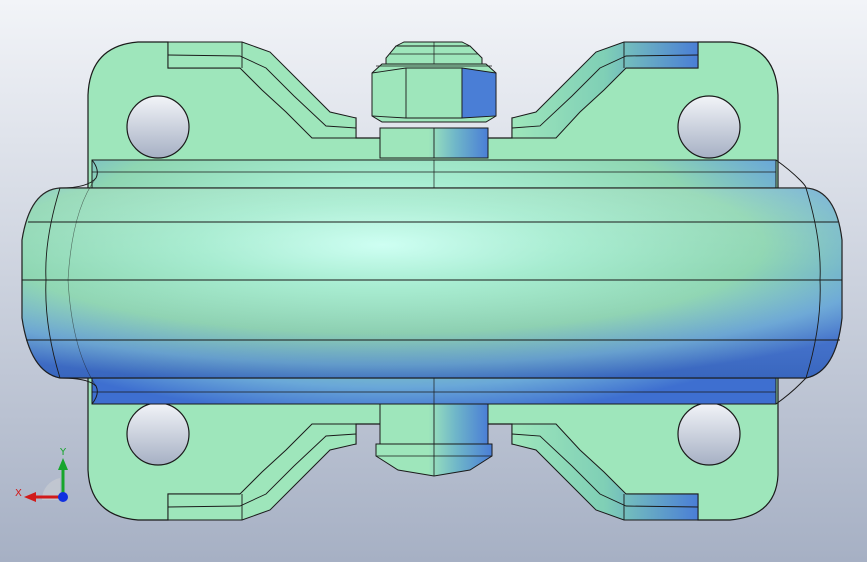  What do you see at coordinates (63, 452) in the screenshot?
I see `y-axis-label: Y` at bounding box center [63, 452].